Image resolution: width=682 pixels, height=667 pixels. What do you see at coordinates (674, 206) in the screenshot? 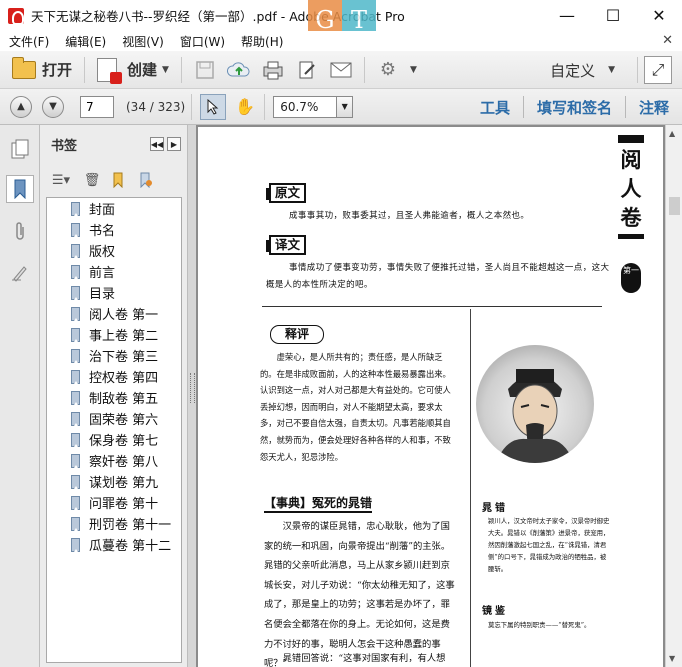
I see `scrollbar-thumb` at bounding box center [674, 206].